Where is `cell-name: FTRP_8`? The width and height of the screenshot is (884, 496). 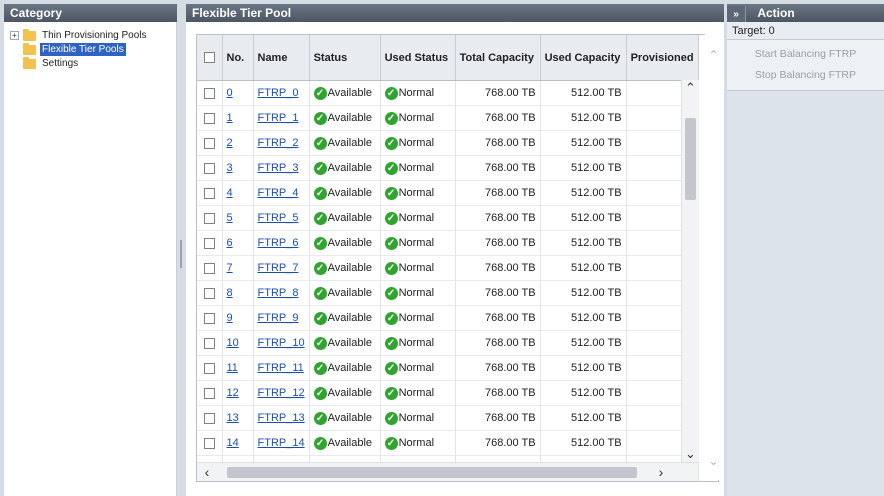 cell-name: FTRP_8 is located at coordinates (281, 293).